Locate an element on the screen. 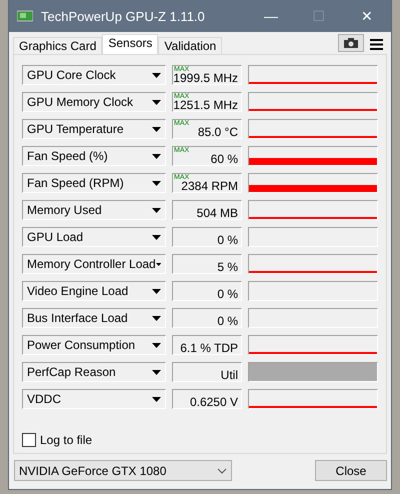 The image size is (400, 494). sensor-value: 1251.5 MHz is located at coordinates (205, 104).